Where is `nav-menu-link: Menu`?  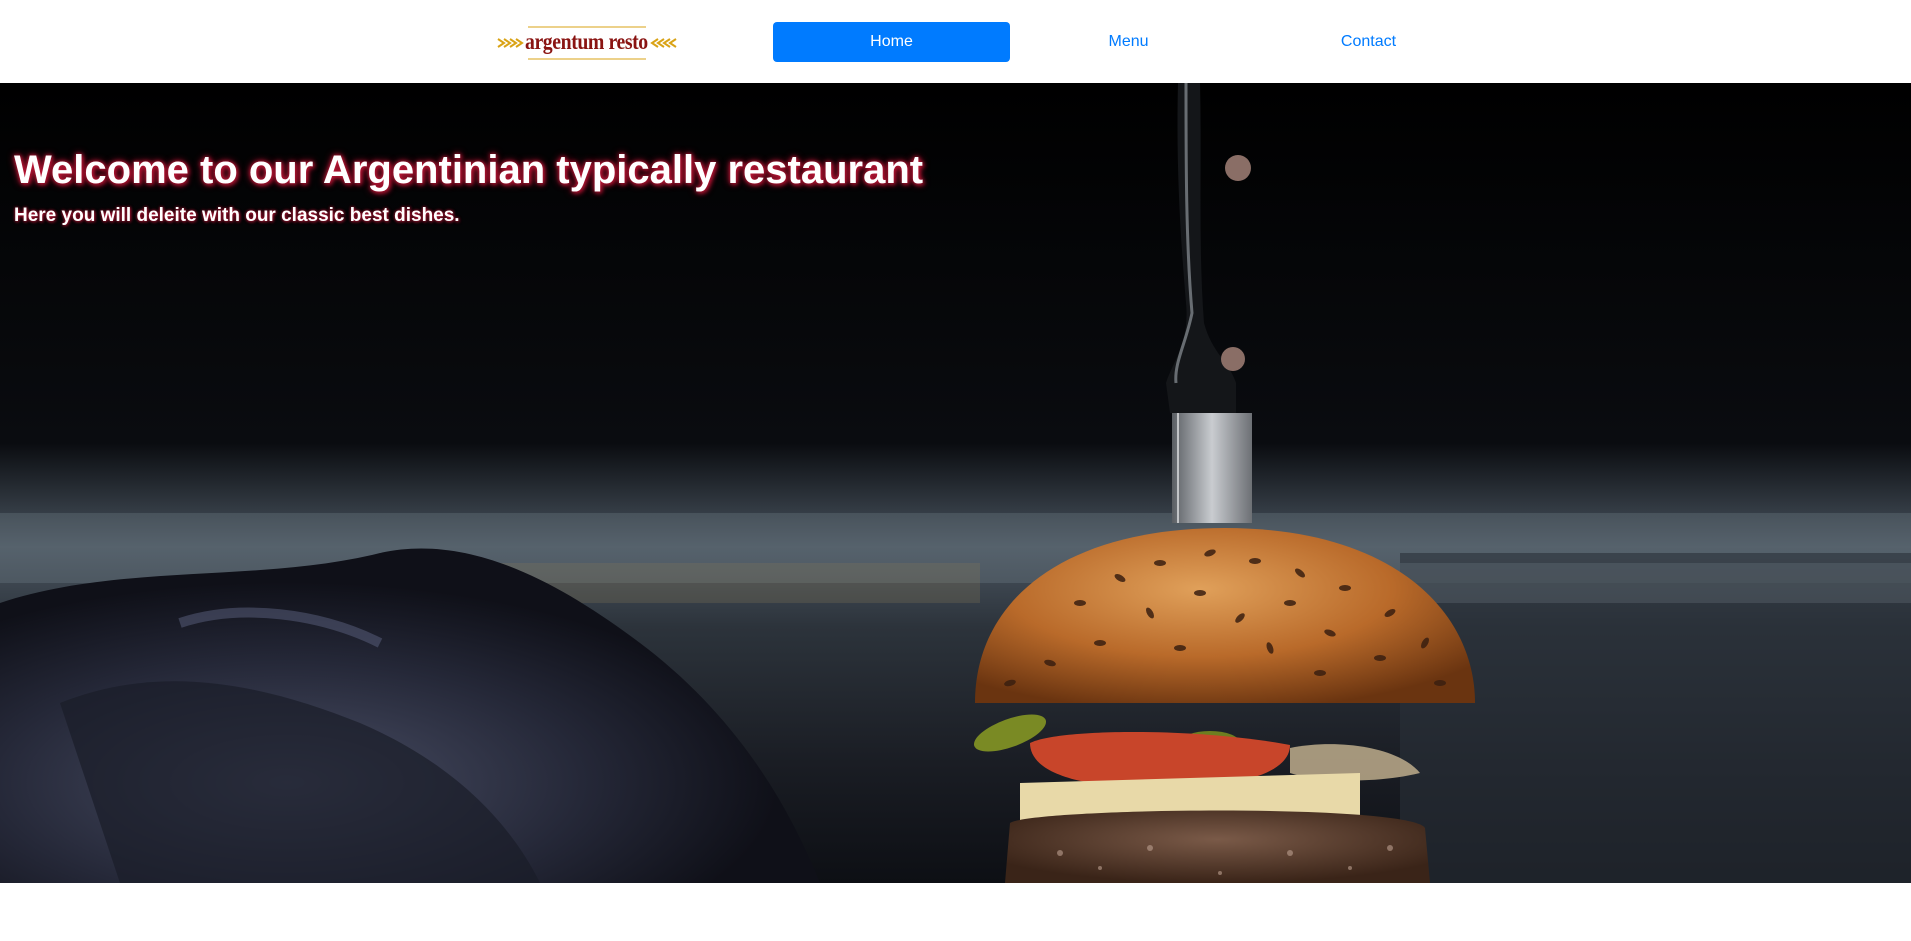
nav-menu-link: Menu is located at coordinates (1128, 42).